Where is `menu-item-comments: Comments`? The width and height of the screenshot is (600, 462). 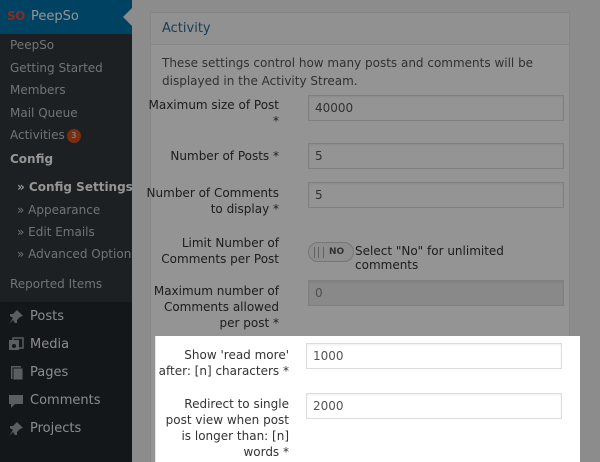
menu-item-comments: Comments is located at coordinates (66, 401).